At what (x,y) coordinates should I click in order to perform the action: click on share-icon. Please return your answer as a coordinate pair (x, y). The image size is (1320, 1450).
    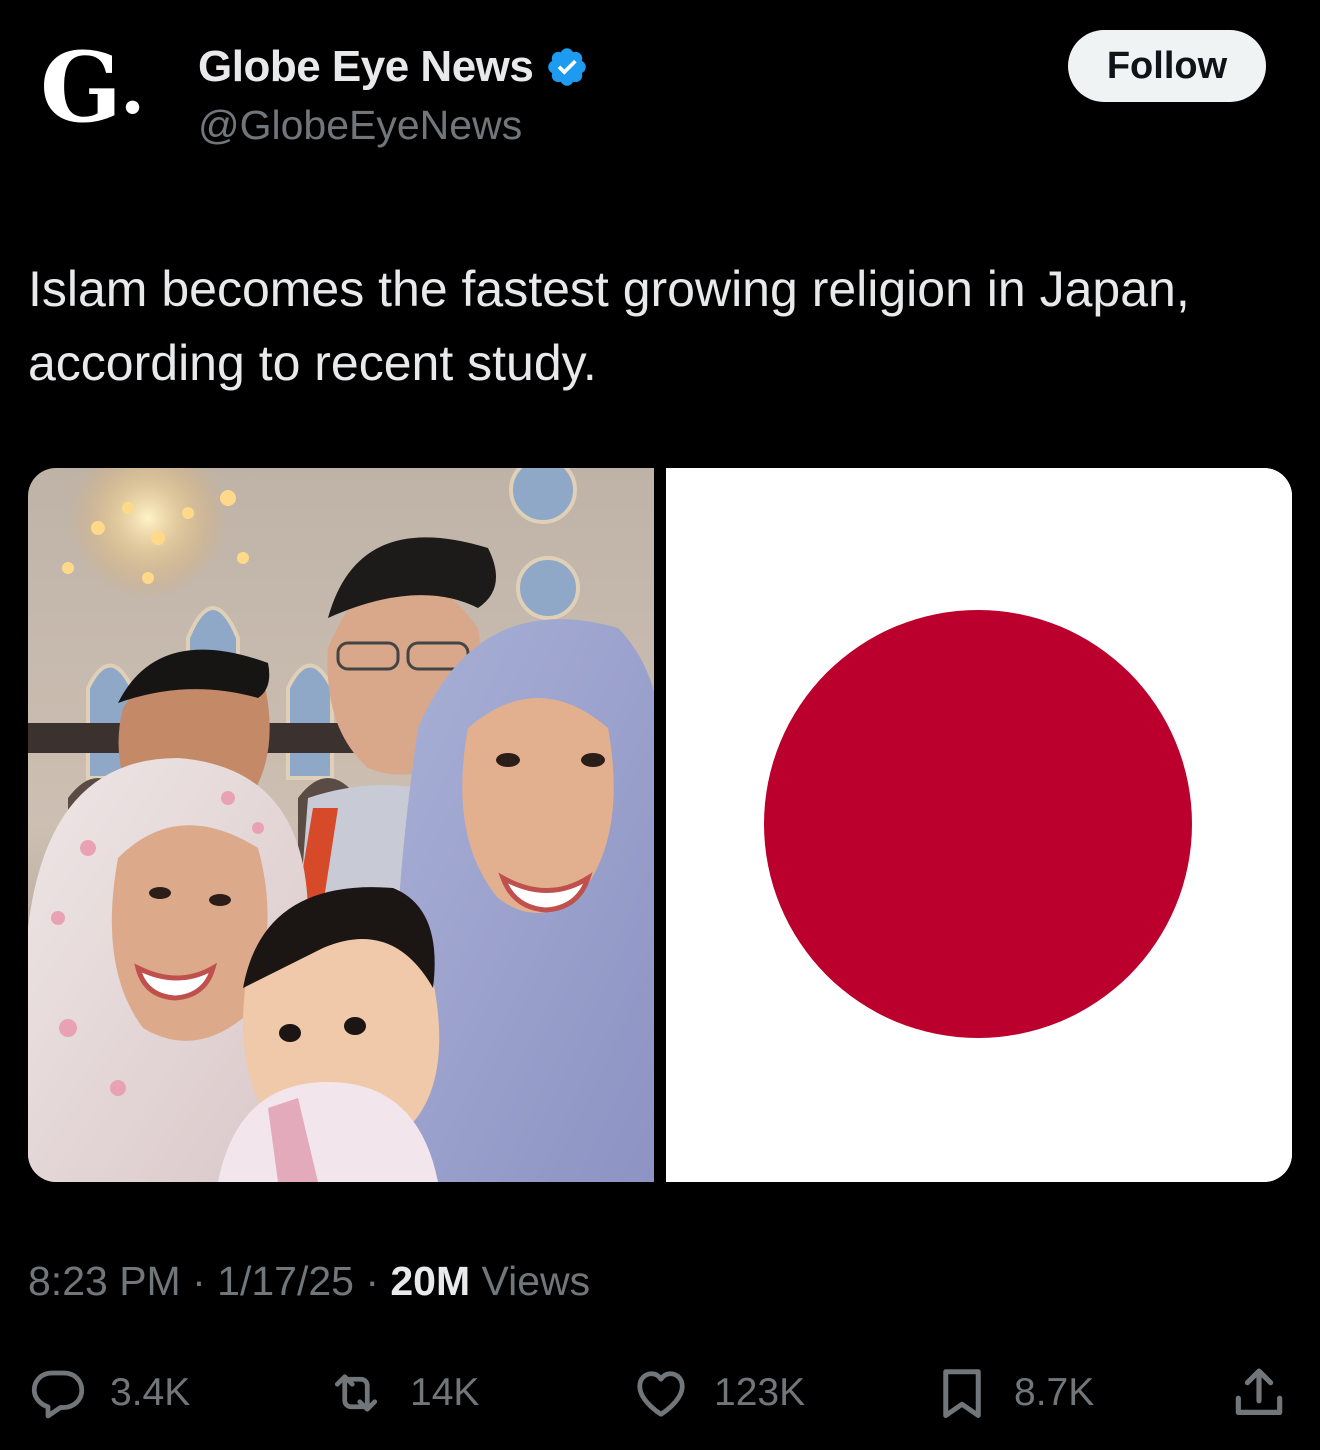
    Looking at the image, I should click on (1259, 1391).